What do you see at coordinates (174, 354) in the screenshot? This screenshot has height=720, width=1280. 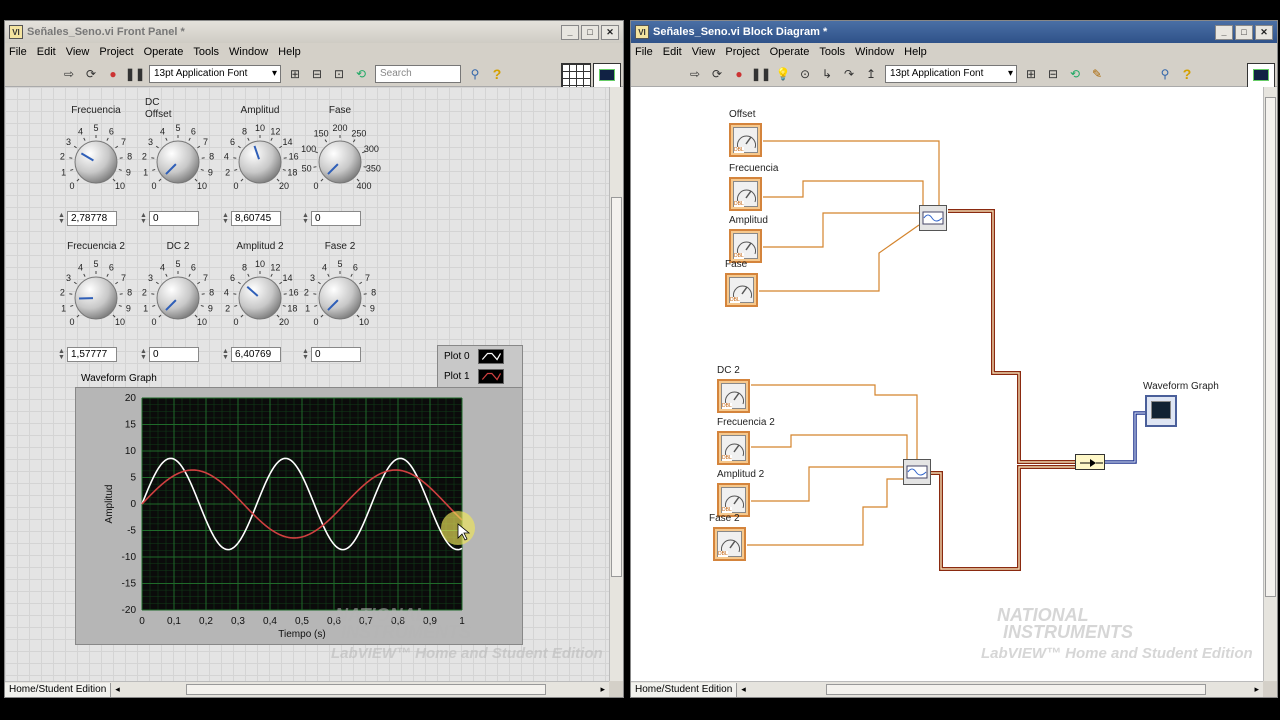 I see `knob-dc-2-numeric: 0` at bounding box center [174, 354].